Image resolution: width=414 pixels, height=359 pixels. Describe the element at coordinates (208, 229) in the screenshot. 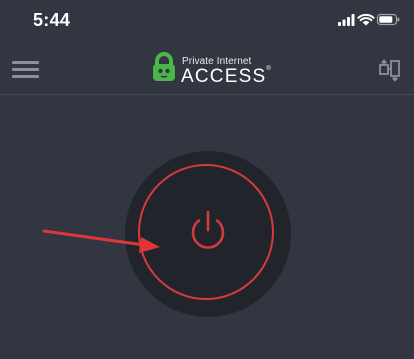

I see `power-icon` at that location.